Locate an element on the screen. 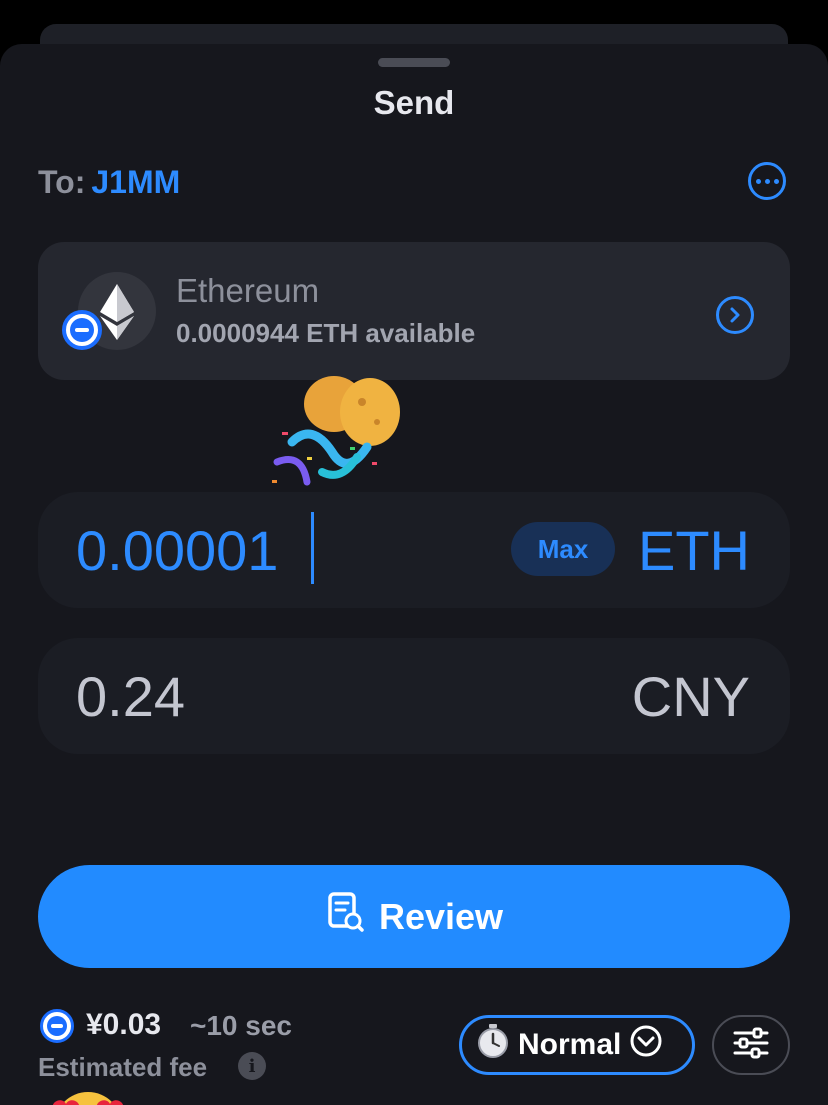 The image size is (828, 1105). chevron-down-circle-icon is located at coordinates (646, 1045).